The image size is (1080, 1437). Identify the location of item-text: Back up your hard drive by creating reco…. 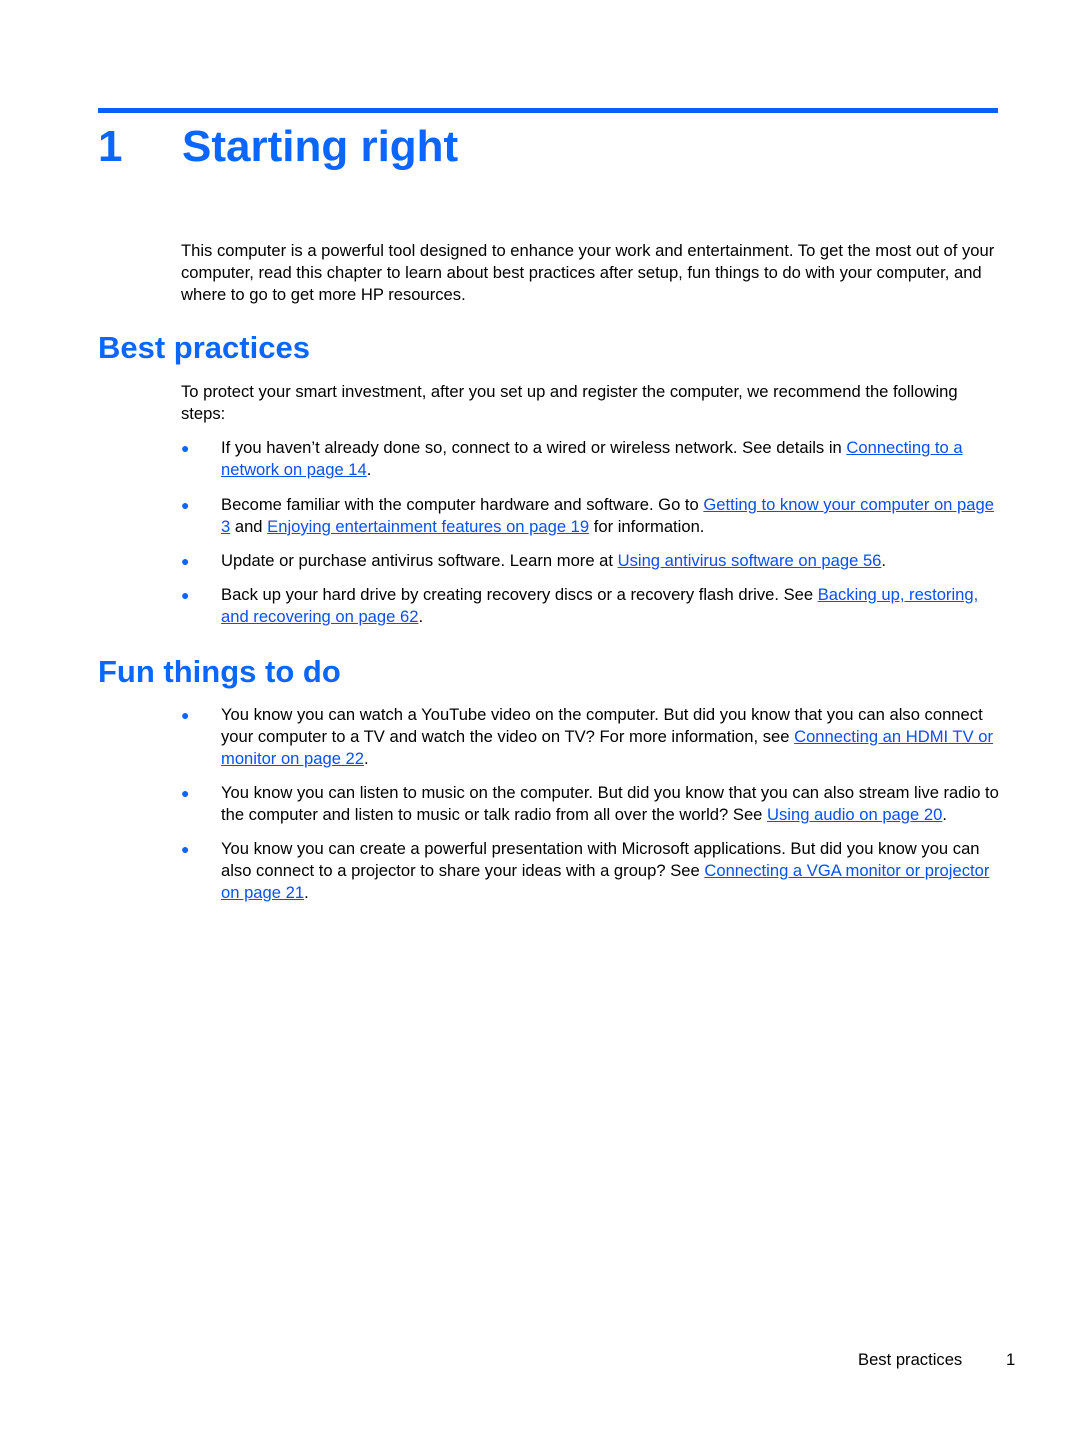
(519, 594).